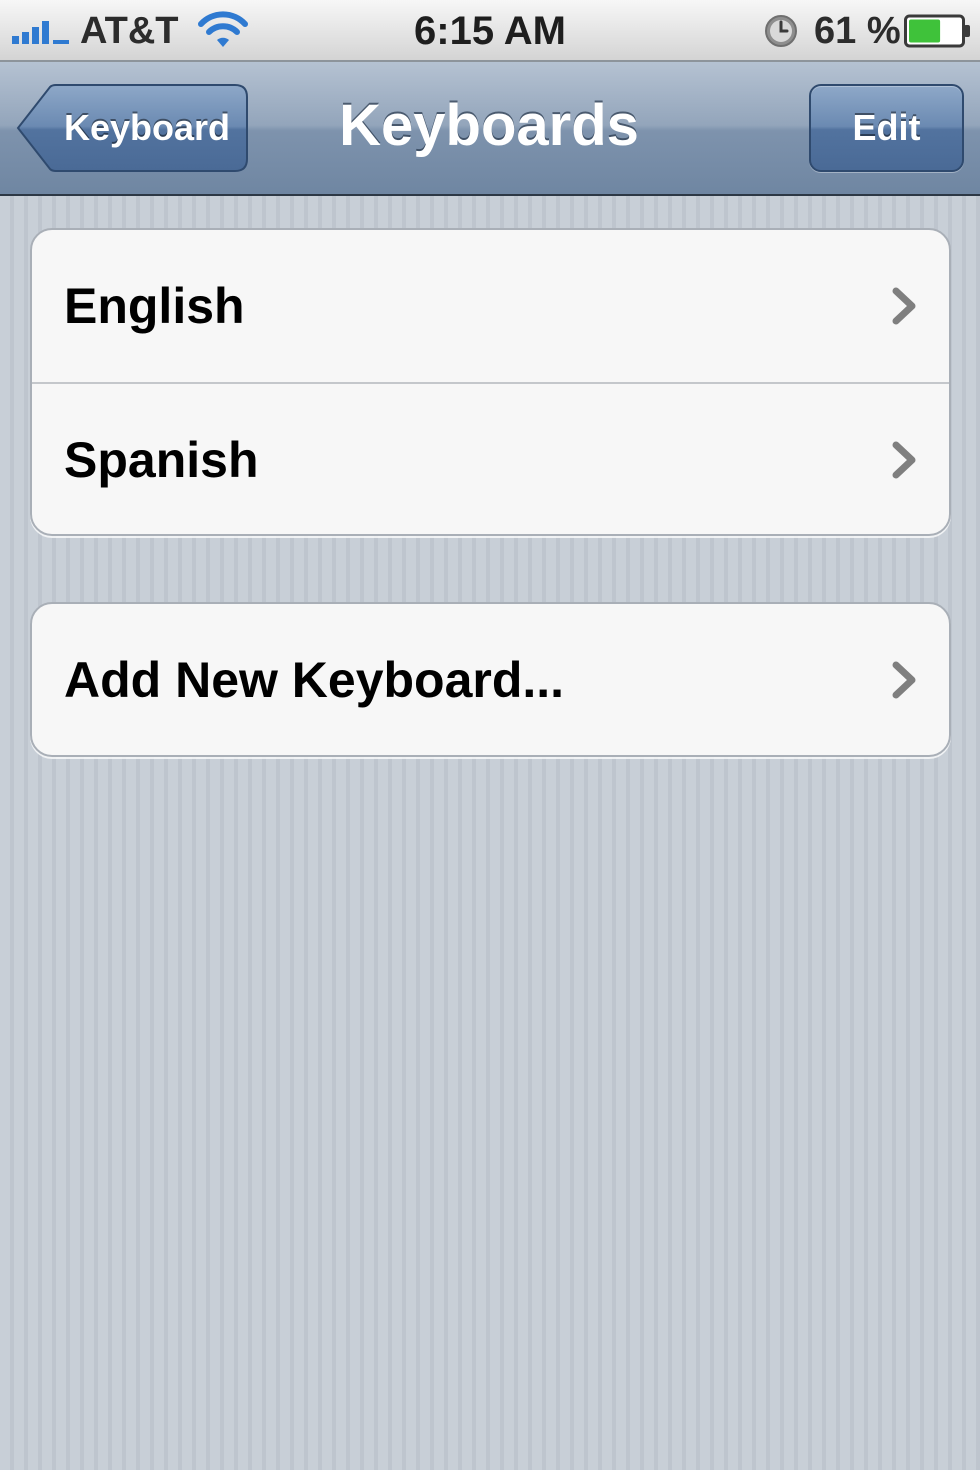 This screenshot has height=1470, width=980. Describe the element at coordinates (490, 31) in the screenshot. I see `status-bar: AT&T 6:15 AM 61 %` at that location.